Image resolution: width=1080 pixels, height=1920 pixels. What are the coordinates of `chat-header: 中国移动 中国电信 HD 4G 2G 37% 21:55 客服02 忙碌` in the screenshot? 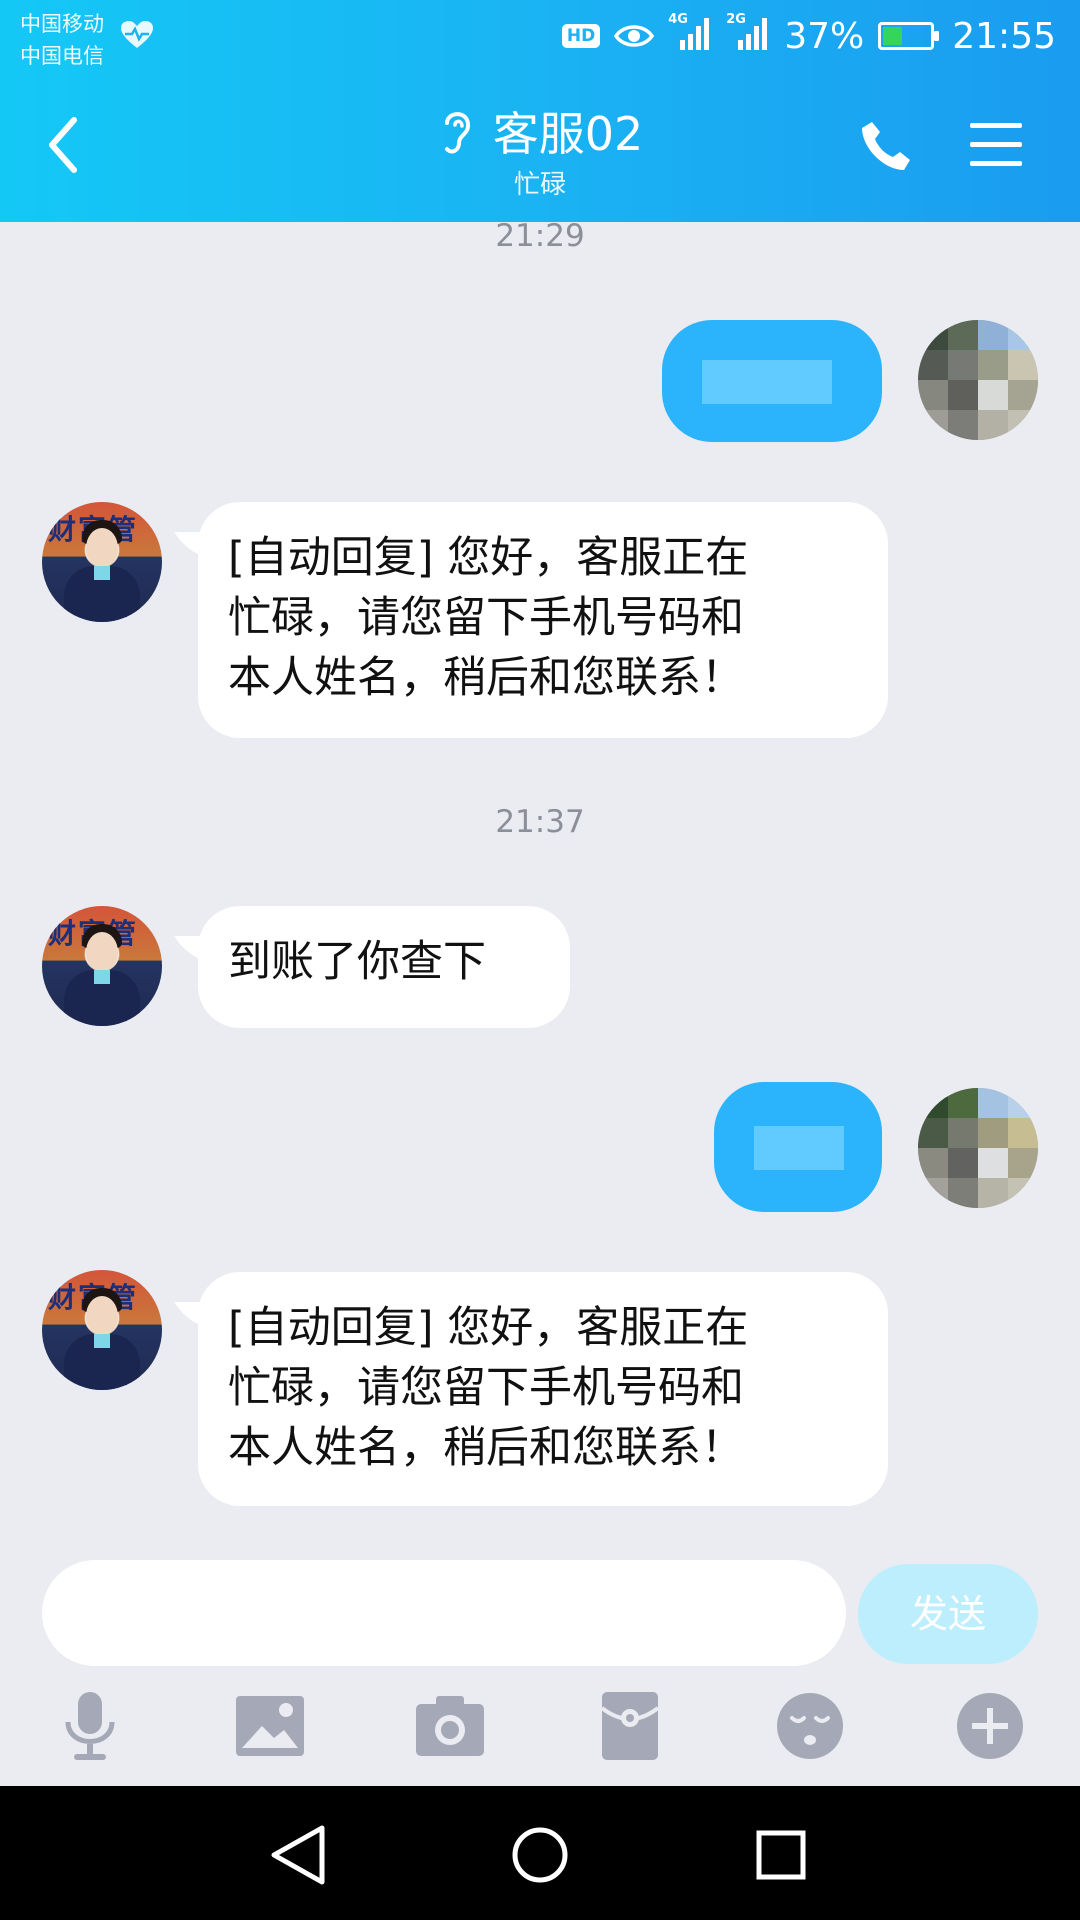 It's located at (540, 111).